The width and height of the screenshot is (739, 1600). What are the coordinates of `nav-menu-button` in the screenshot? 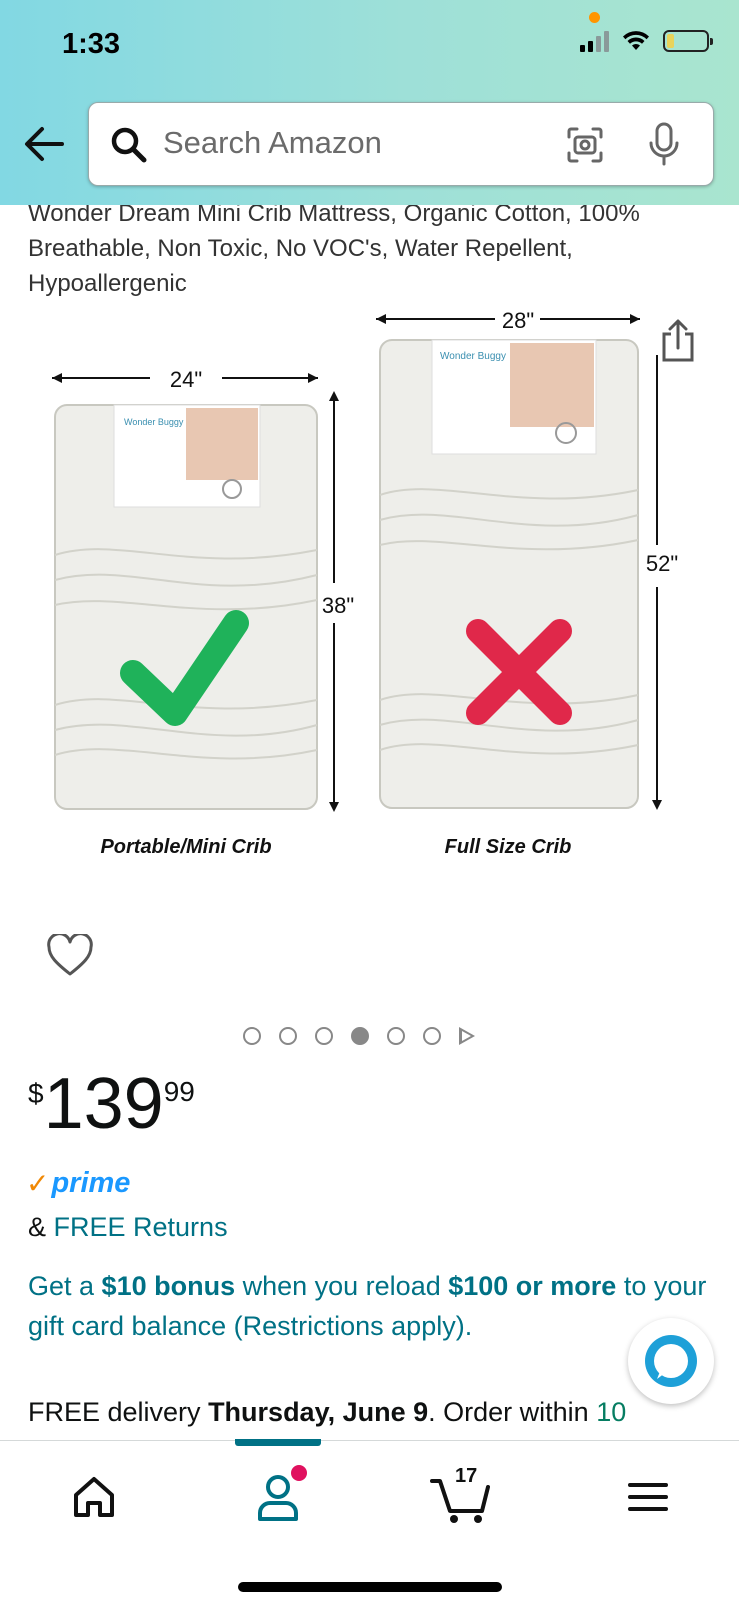 It's located at (648, 1497).